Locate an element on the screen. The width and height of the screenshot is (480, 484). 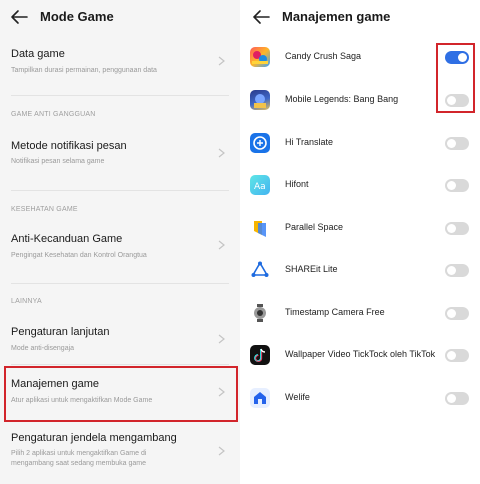
shareit-lite-icon is located at coordinates (260, 270).